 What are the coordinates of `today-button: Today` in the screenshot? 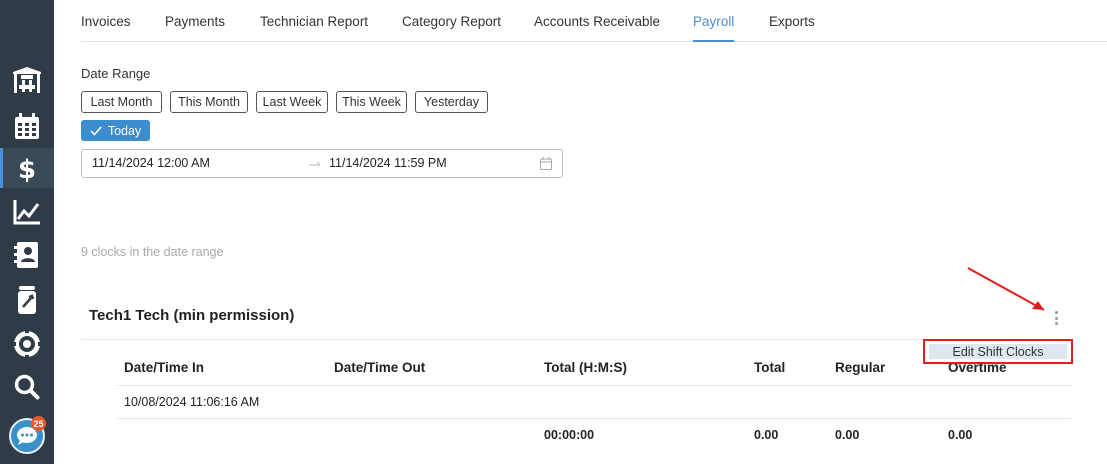 It's located at (115, 130).